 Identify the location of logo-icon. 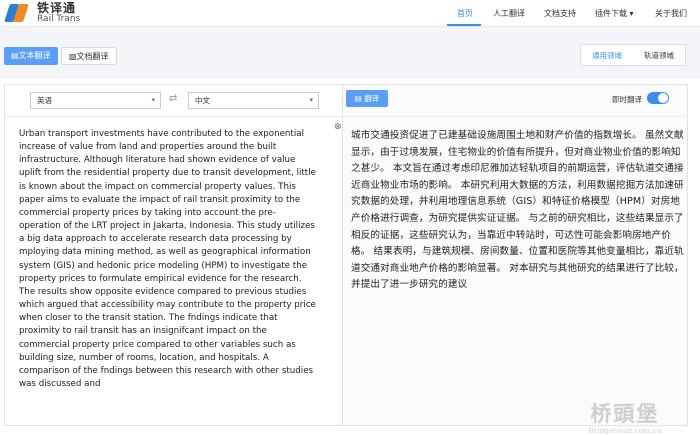
(17, 13).